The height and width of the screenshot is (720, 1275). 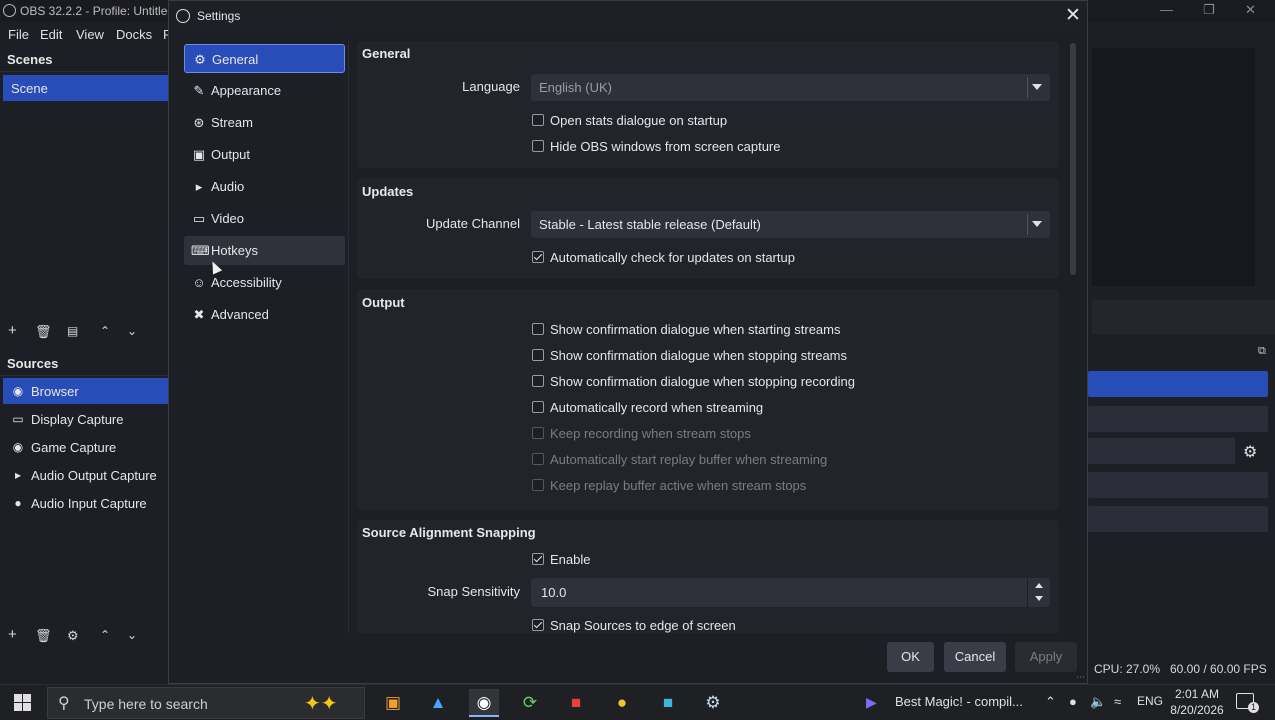 I want to click on remove-source-icon: 🗑, so click(x=43, y=636).